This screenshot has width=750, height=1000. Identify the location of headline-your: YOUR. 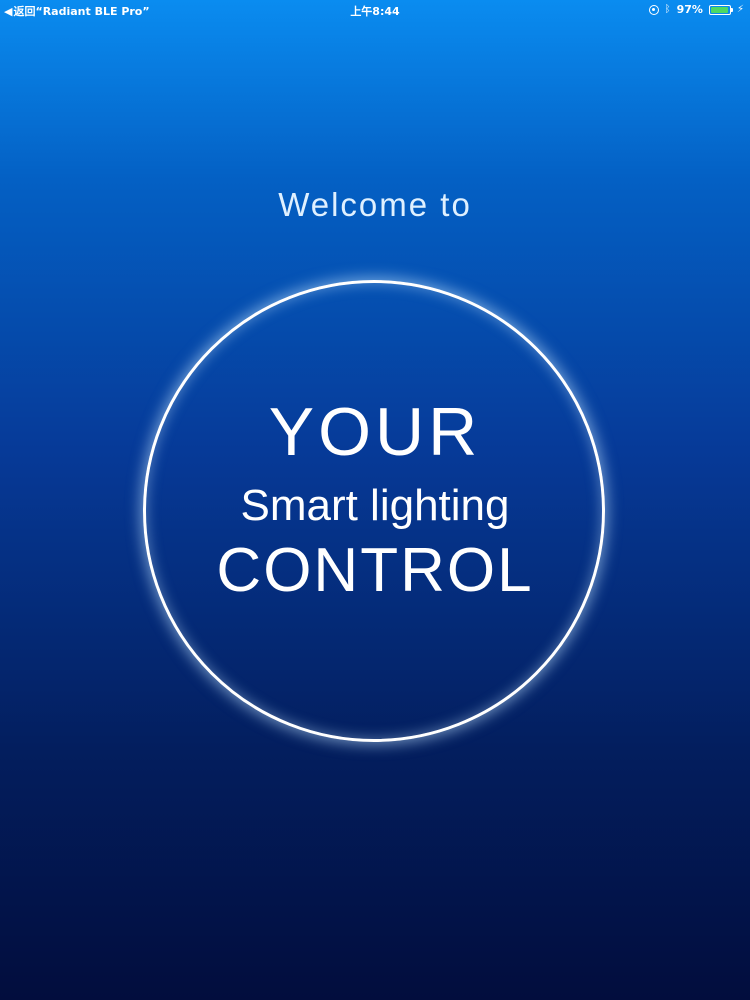
(375, 432).